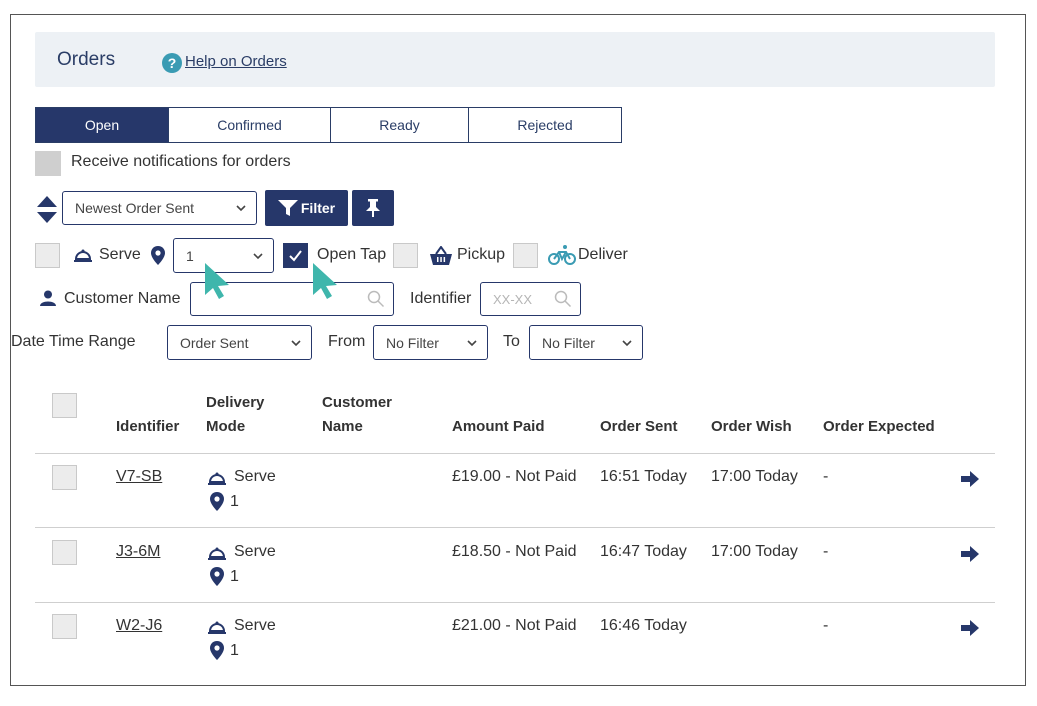  Describe the element at coordinates (562, 255) in the screenshot. I see `bicycle-icon` at that location.